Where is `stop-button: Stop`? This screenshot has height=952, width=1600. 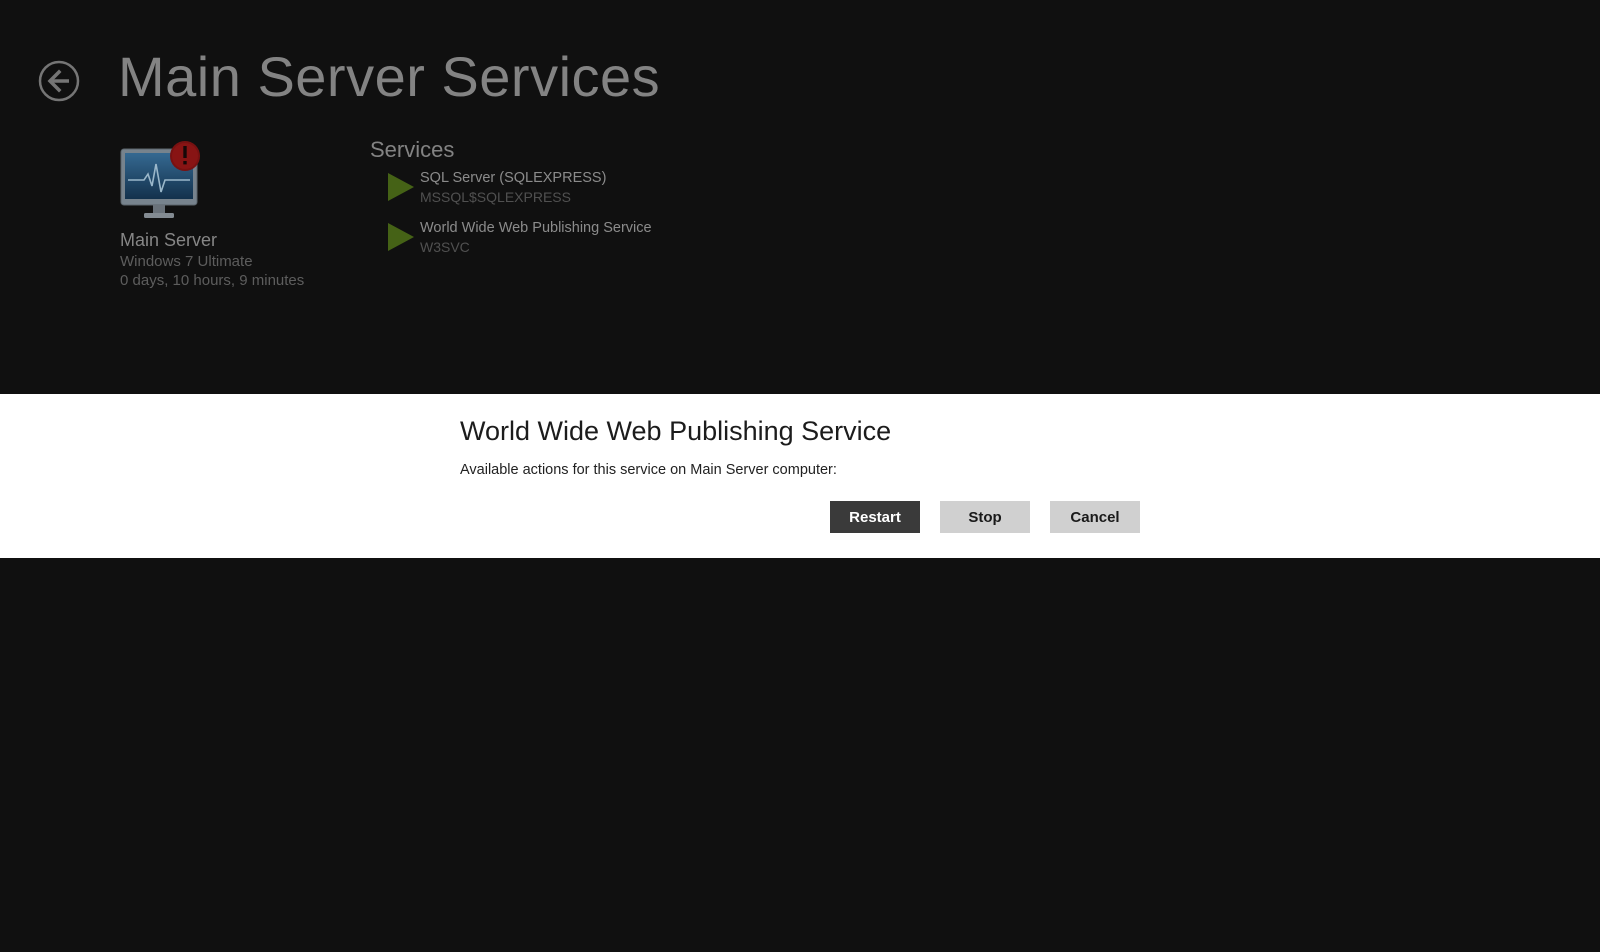 stop-button: Stop is located at coordinates (985, 517).